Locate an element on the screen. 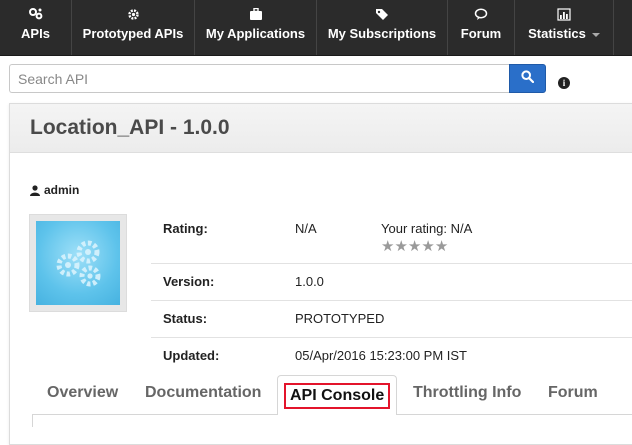 The image size is (632, 445). nav-forum: Forum is located at coordinates (481, 27).